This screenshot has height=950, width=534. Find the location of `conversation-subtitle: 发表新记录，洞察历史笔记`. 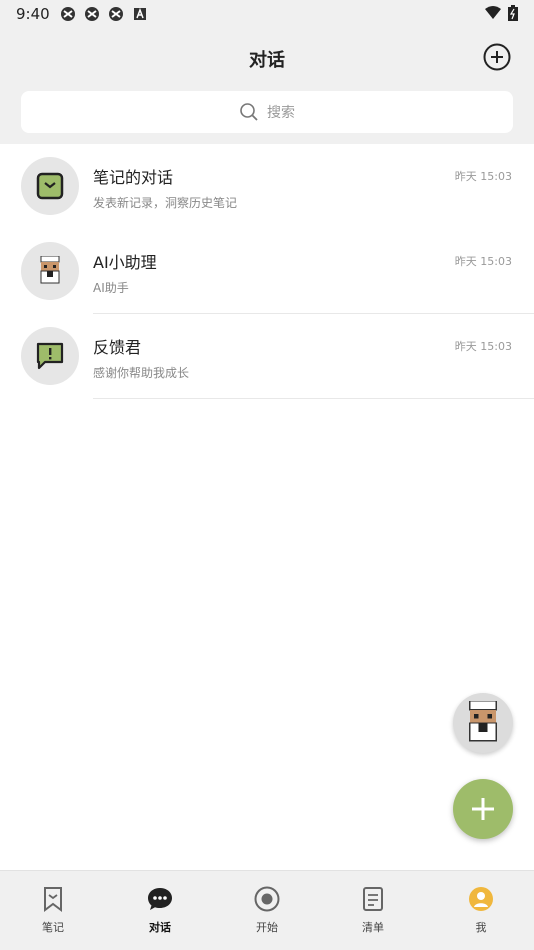

conversation-subtitle: 发表新记录，洞察历史笔记 is located at coordinates (165, 203).